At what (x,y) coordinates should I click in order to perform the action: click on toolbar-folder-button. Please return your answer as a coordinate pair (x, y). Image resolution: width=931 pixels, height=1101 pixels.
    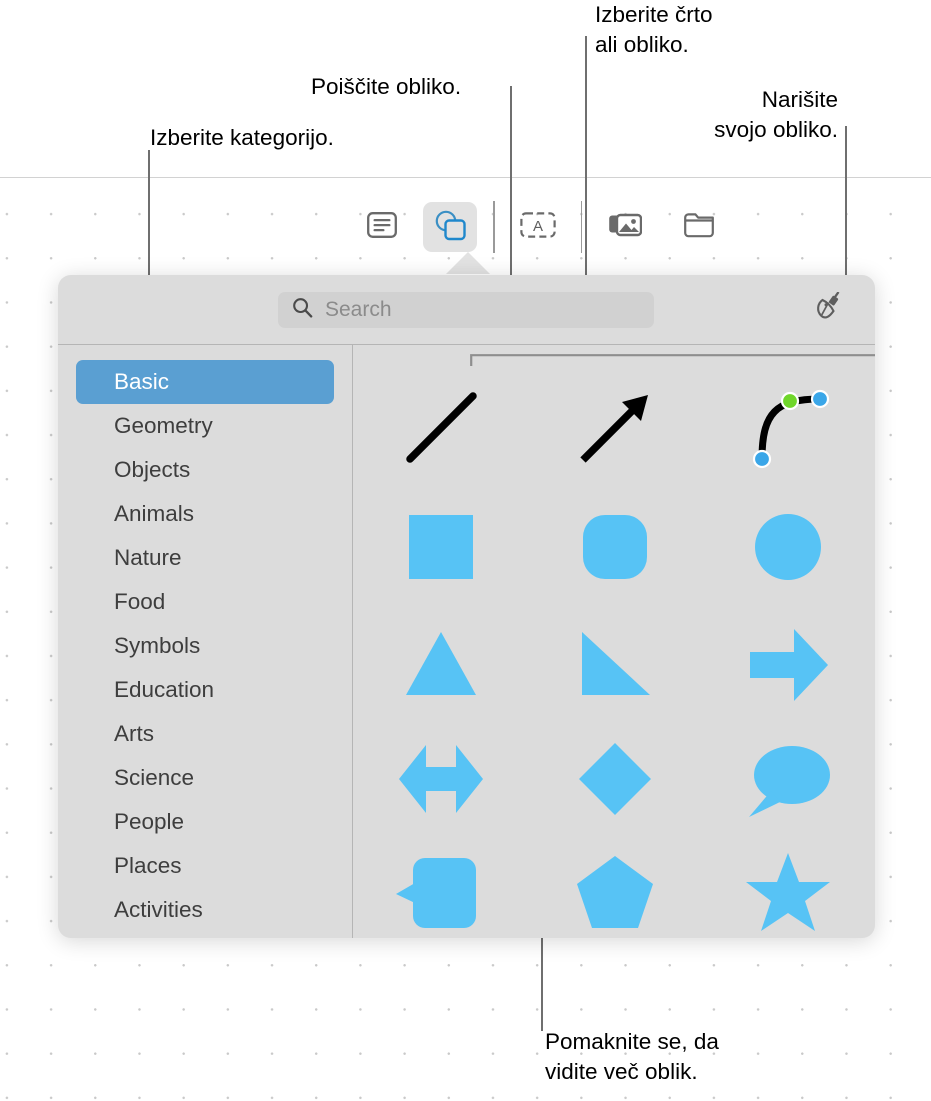
    Looking at the image, I should click on (699, 227).